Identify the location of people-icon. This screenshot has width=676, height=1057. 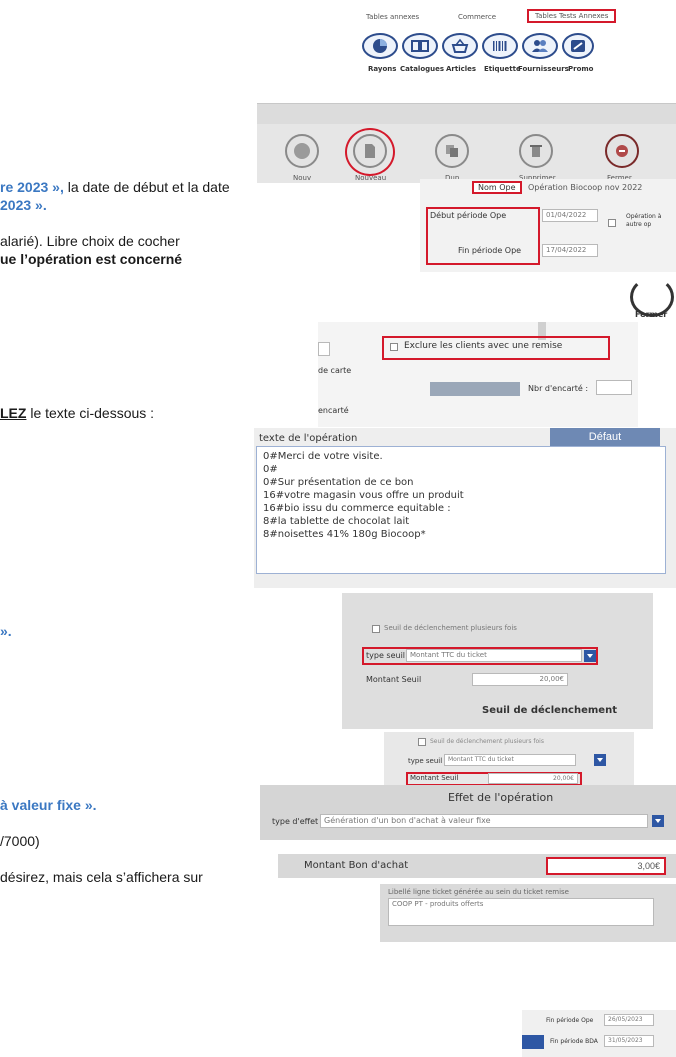
(540, 46).